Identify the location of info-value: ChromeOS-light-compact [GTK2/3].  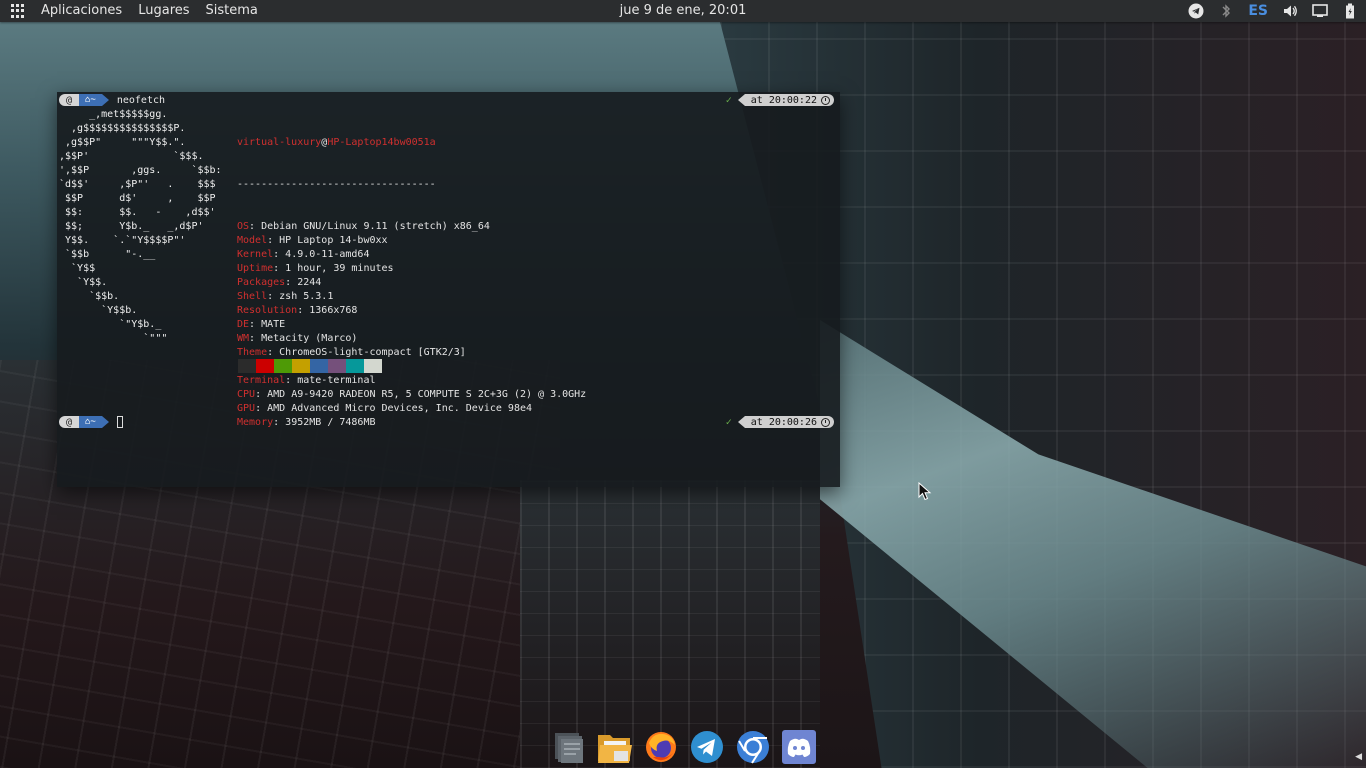
(372, 352).